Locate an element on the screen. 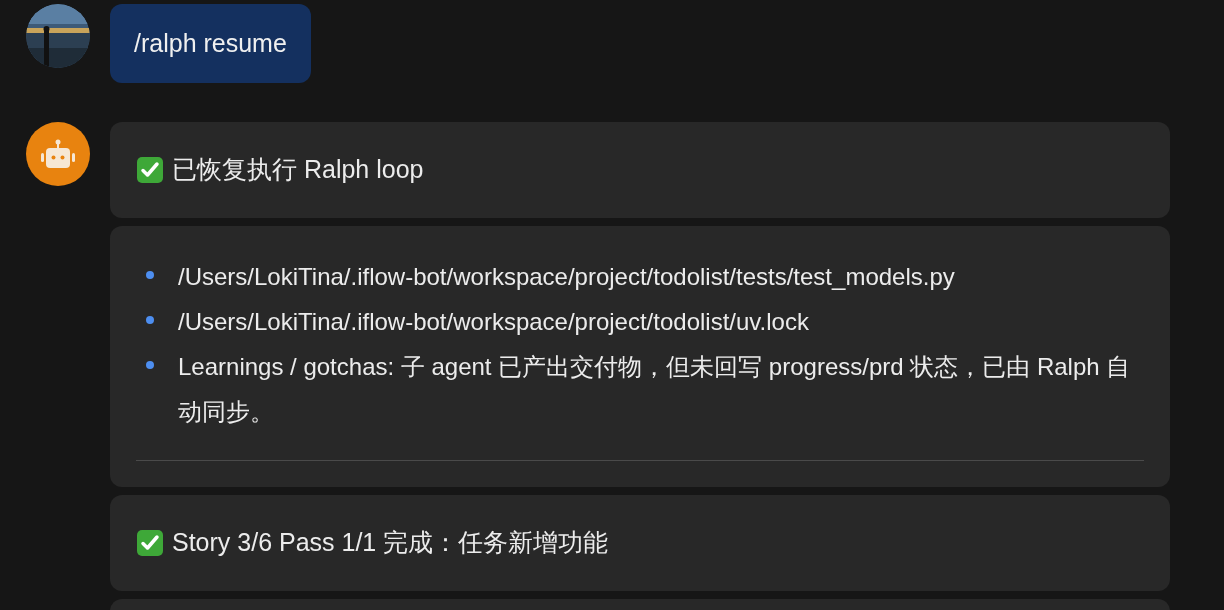  list-item-text: Learnings / gotchas: 子 agent 已产出交付物，但未回写 progress/prd 状态，已由 Ralph 自动同步。 is located at coordinates (655, 389).